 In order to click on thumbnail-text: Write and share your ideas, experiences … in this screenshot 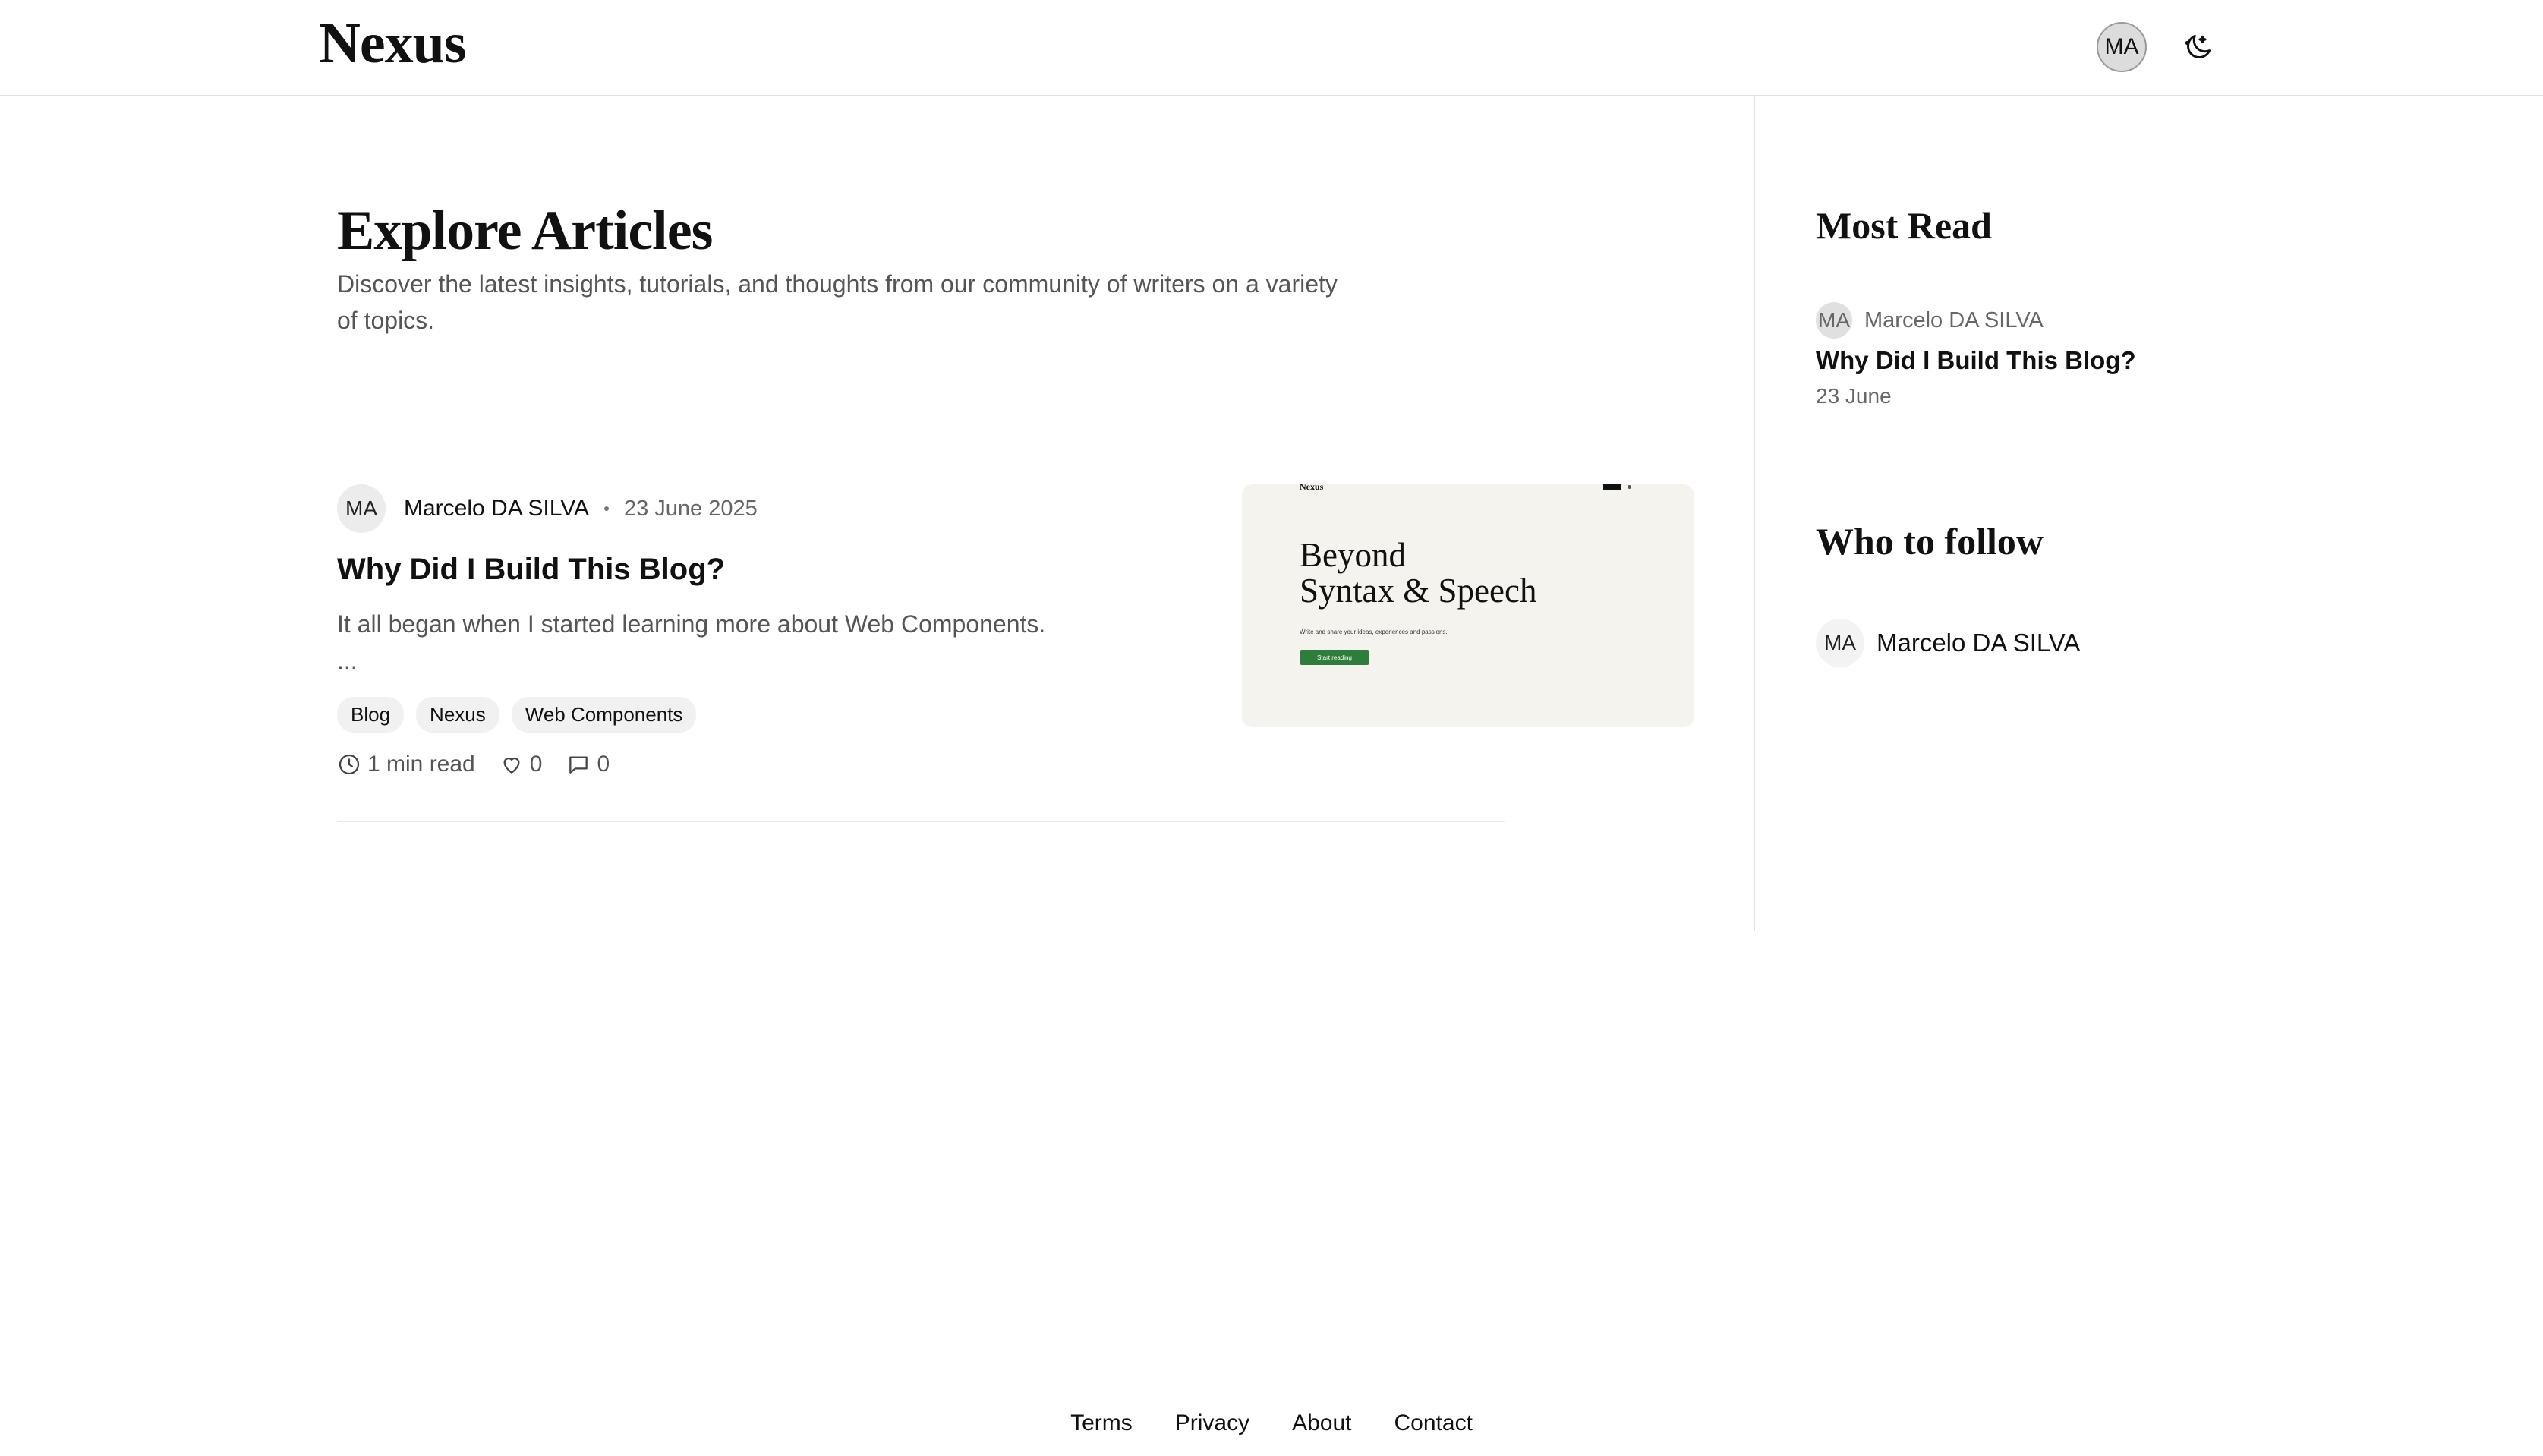, I will do `click(1374, 632)`.